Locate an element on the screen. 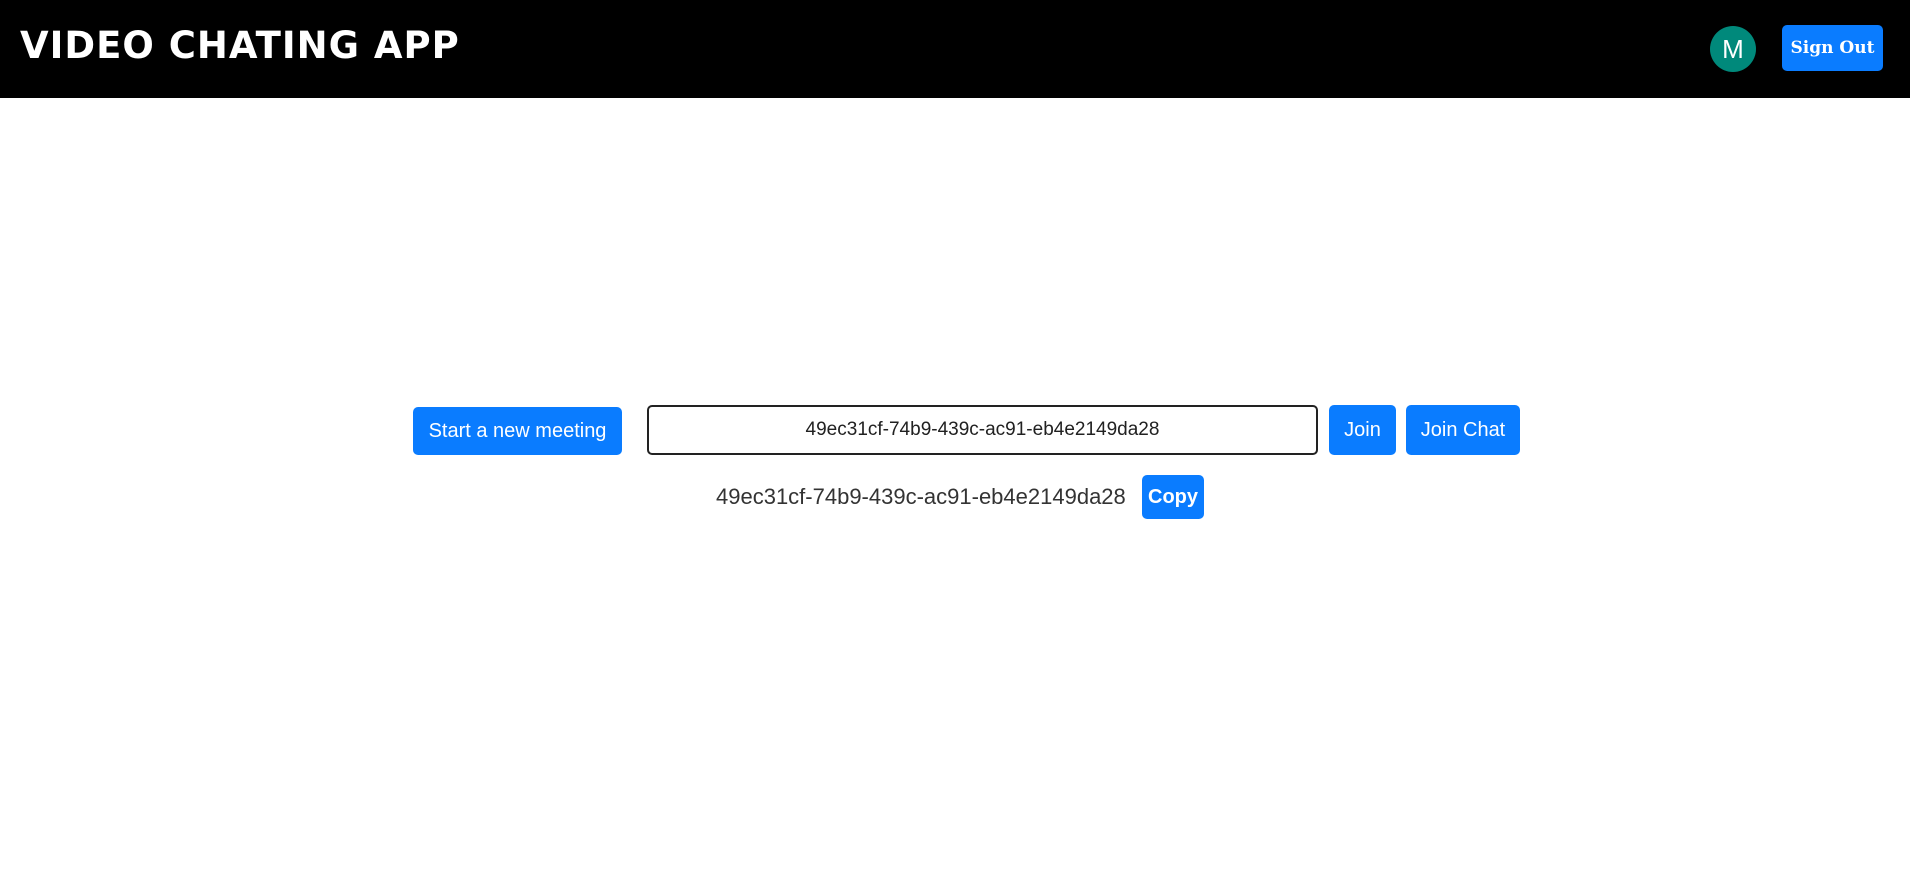  app-title: VIDEO CHATING APP is located at coordinates (240, 45).